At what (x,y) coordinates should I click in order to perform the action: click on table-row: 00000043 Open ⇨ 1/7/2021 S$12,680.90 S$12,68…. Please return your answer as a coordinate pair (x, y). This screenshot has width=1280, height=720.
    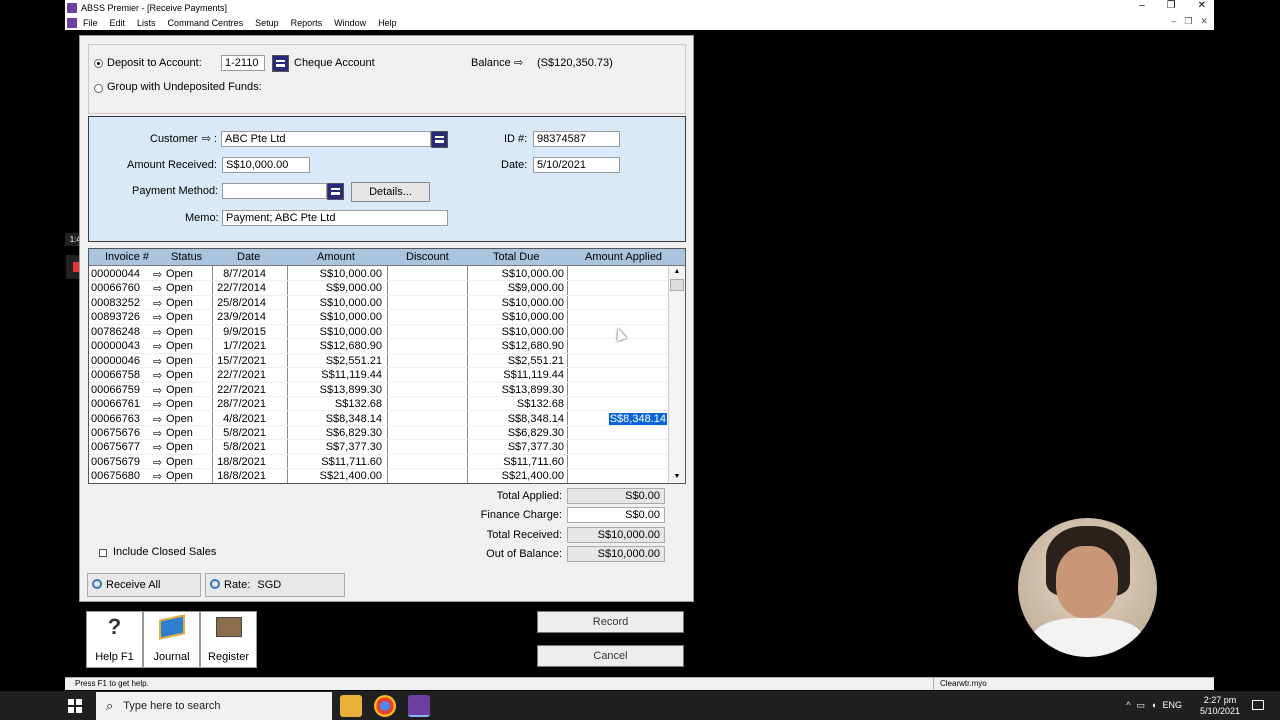
    Looking at the image, I should click on (379, 346).